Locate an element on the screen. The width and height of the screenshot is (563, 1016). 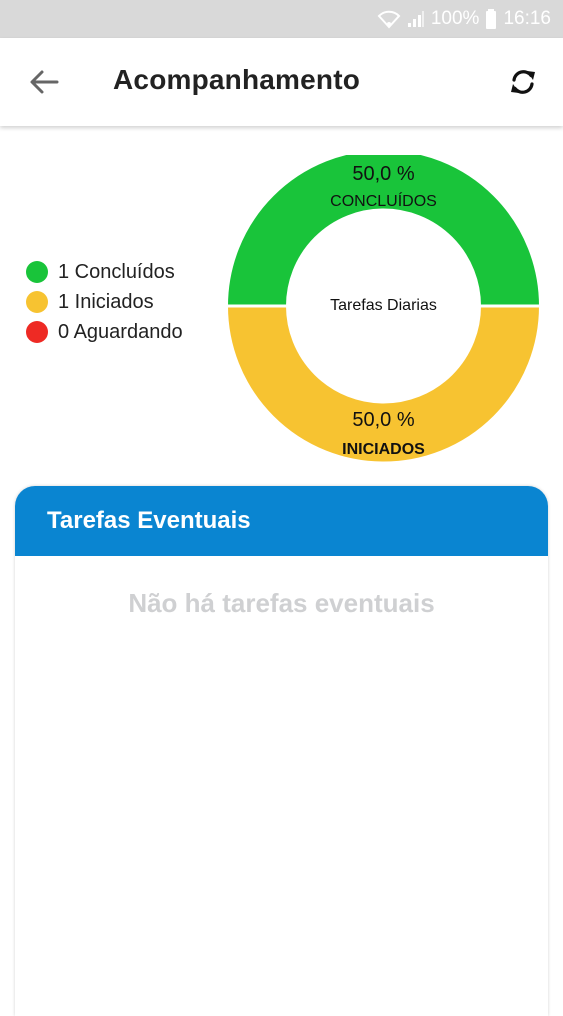
app-bar: Acompanhamento is located at coordinates (281, 82).